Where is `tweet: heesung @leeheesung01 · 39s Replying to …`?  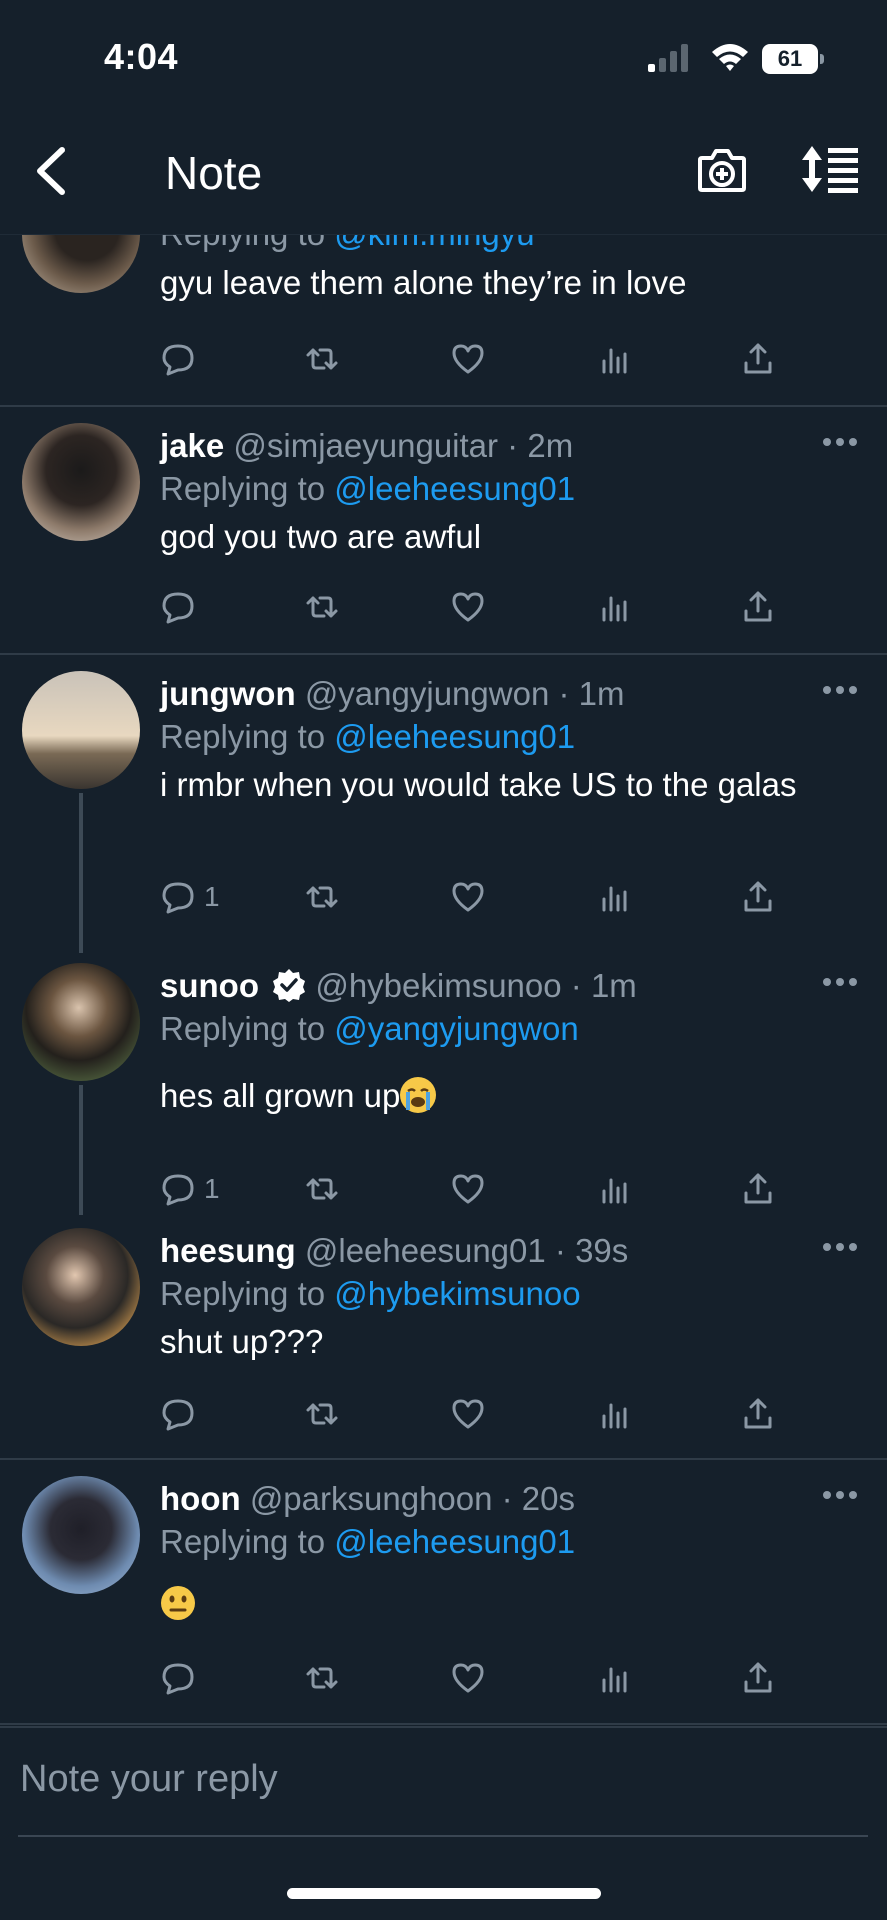
tweet: heesung @leeheesung01 · 39s Replying to … is located at coordinates (443, 1336).